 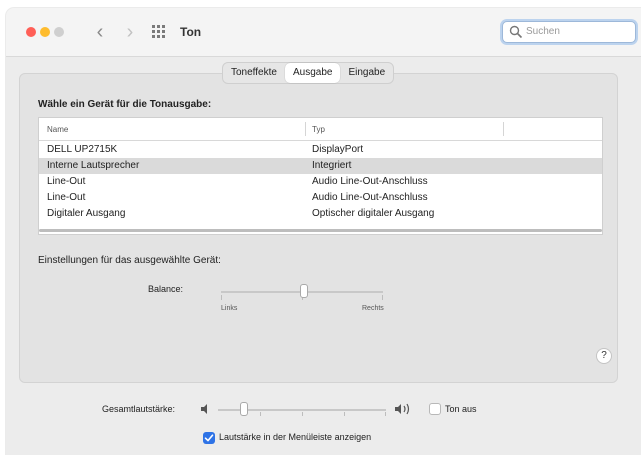 What do you see at coordinates (254, 73) in the screenshot?
I see `tab-sound-effects: Toneffekte` at bounding box center [254, 73].